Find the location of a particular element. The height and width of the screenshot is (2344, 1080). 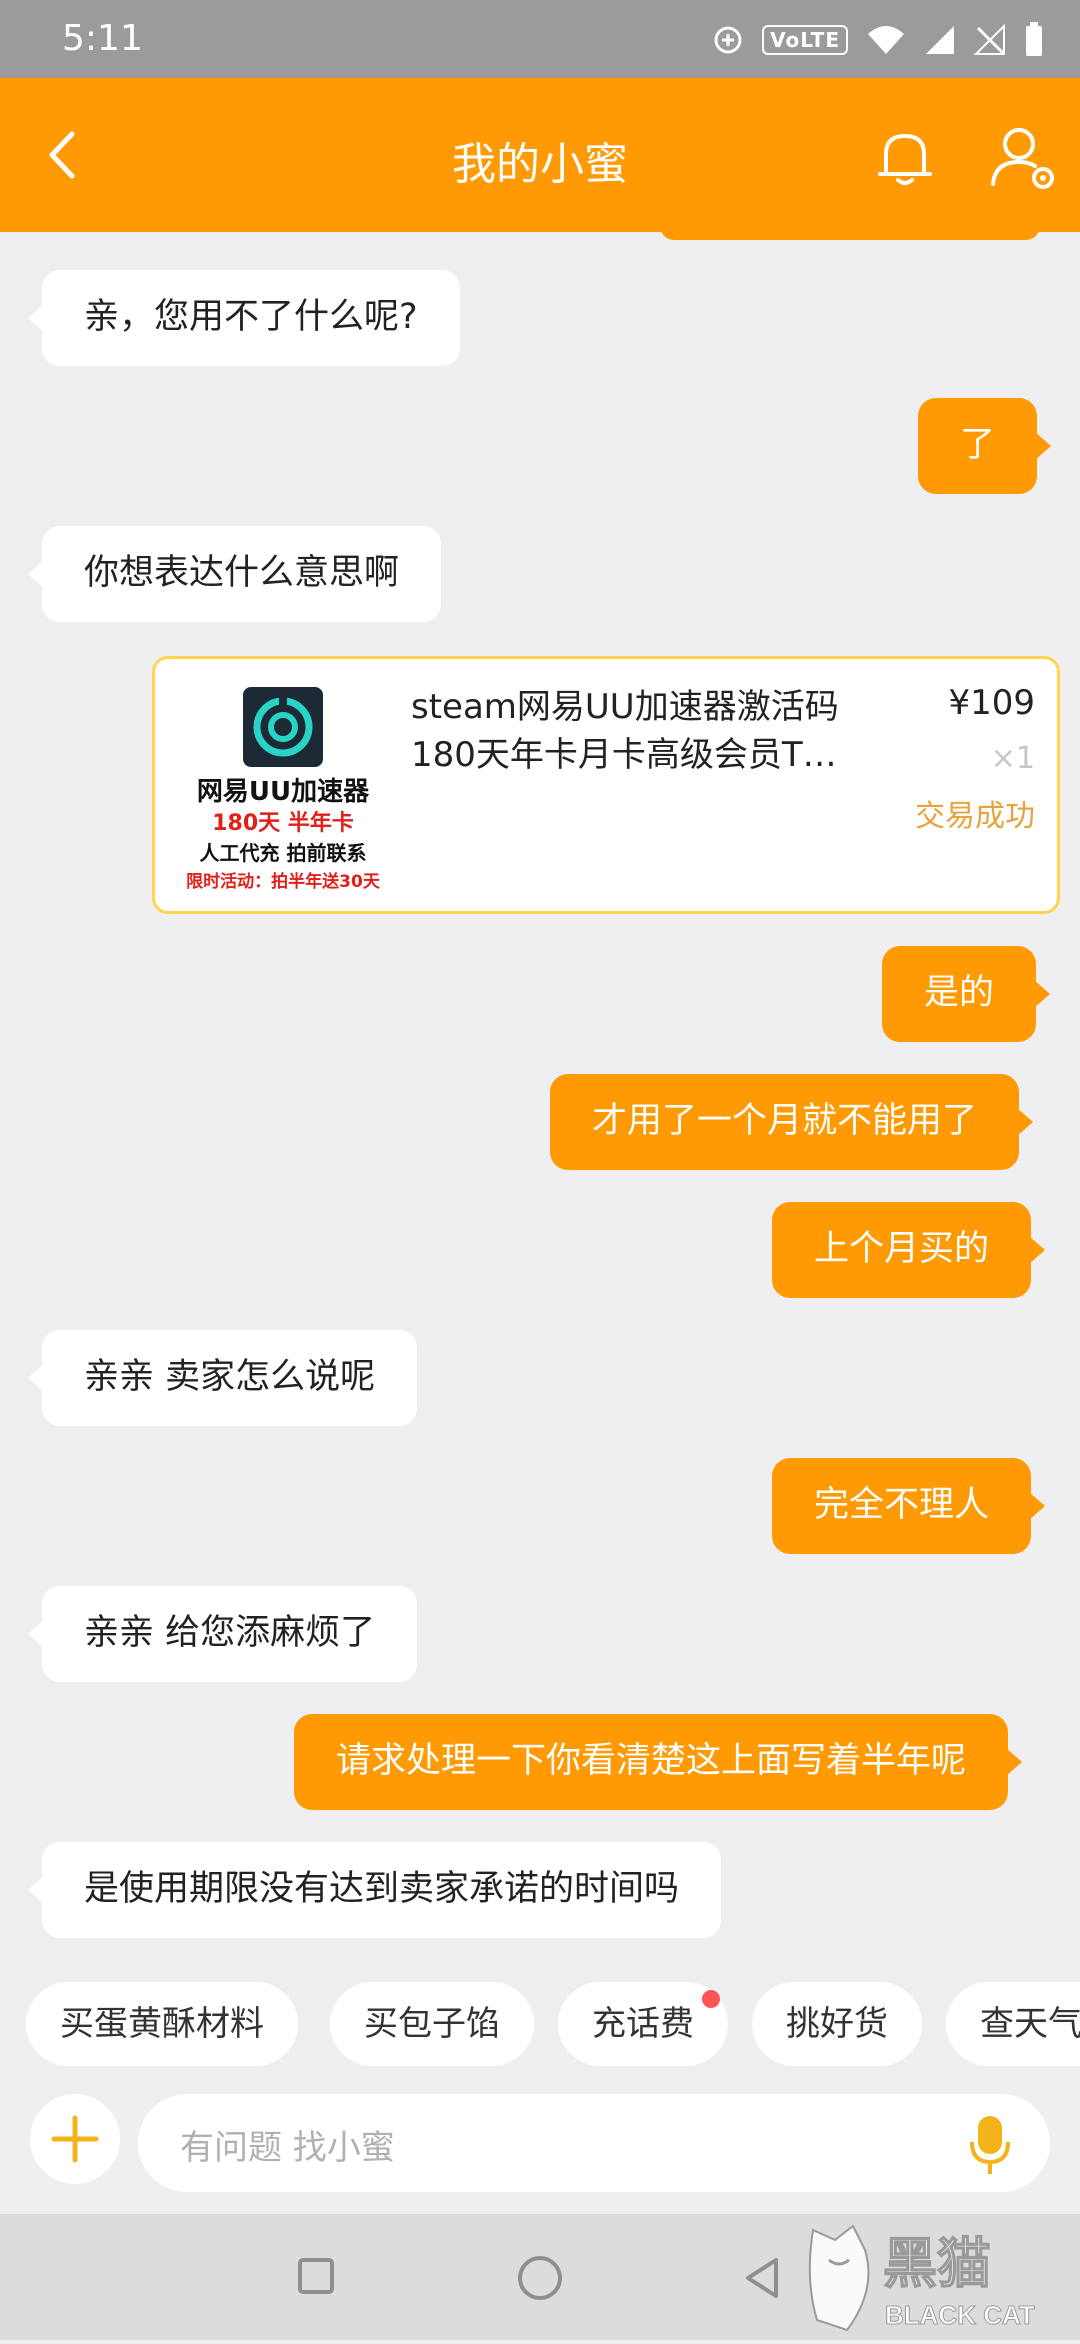

status-icons: VoLTE is located at coordinates (878, 40).